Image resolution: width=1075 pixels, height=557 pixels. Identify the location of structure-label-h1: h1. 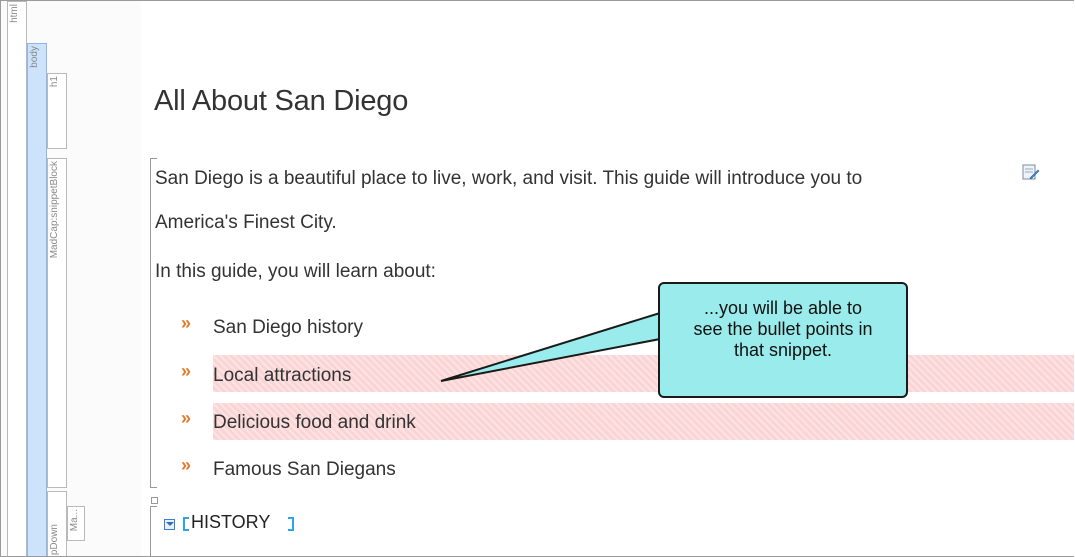
(54, 82).